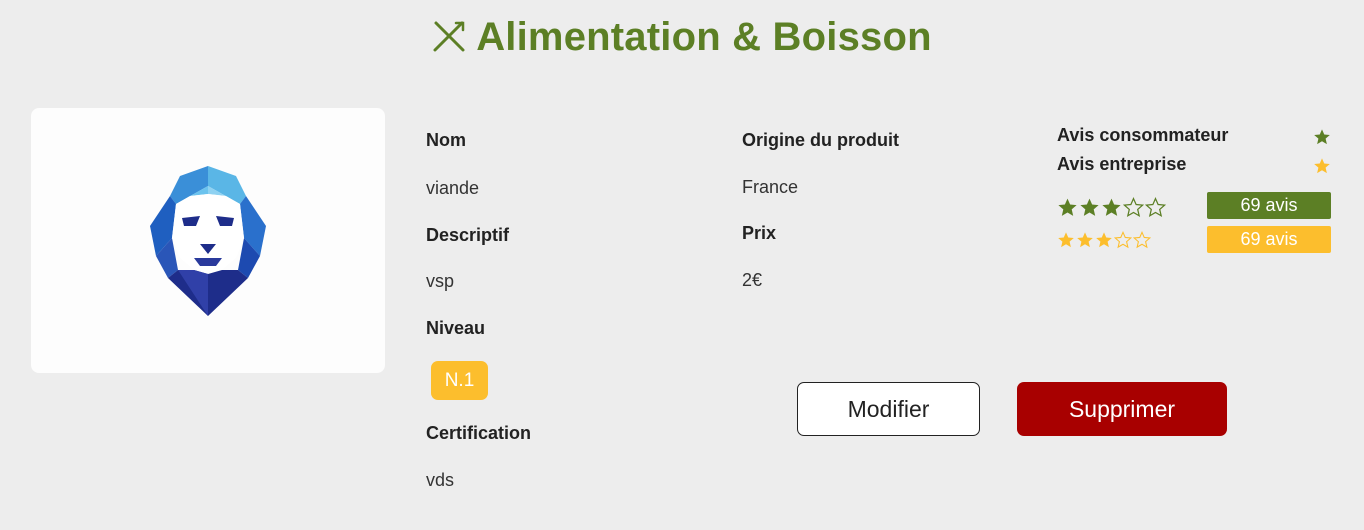 The height and width of the screenshot is (530, 1364). Describe the element at coordinates (453, 188) in the screenshot. I see `name-value: viande` at that location.